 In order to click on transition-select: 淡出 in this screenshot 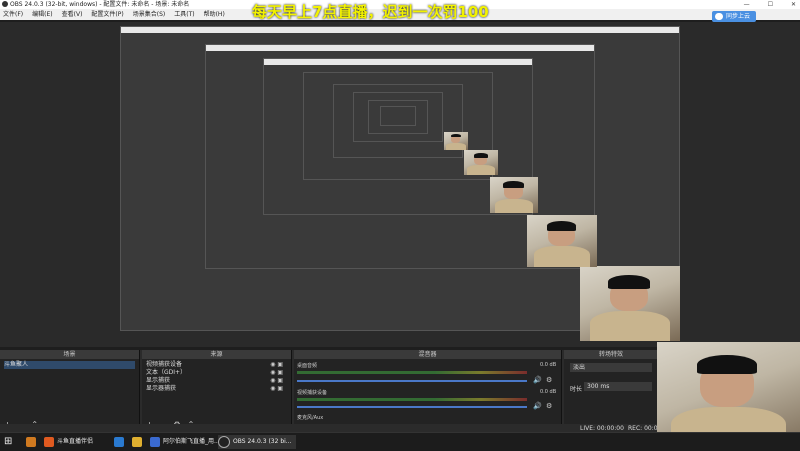, I will do `click(611, 367)`.